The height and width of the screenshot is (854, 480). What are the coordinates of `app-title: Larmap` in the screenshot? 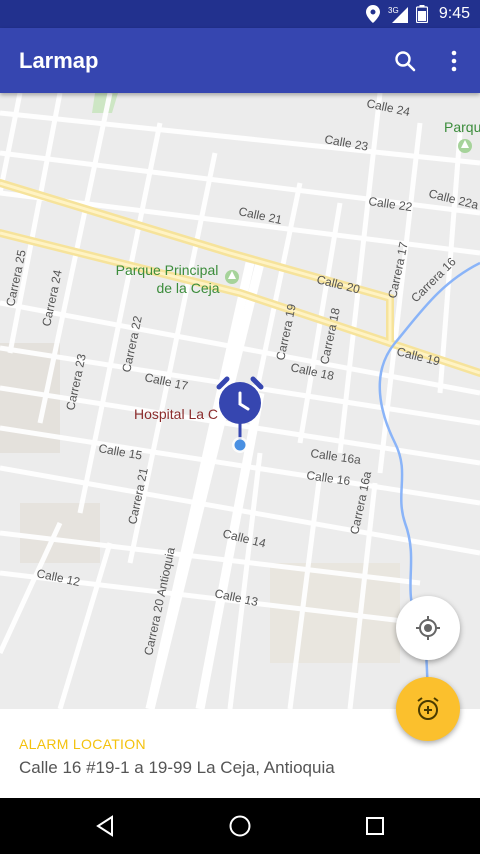 It's located at (59, 60).